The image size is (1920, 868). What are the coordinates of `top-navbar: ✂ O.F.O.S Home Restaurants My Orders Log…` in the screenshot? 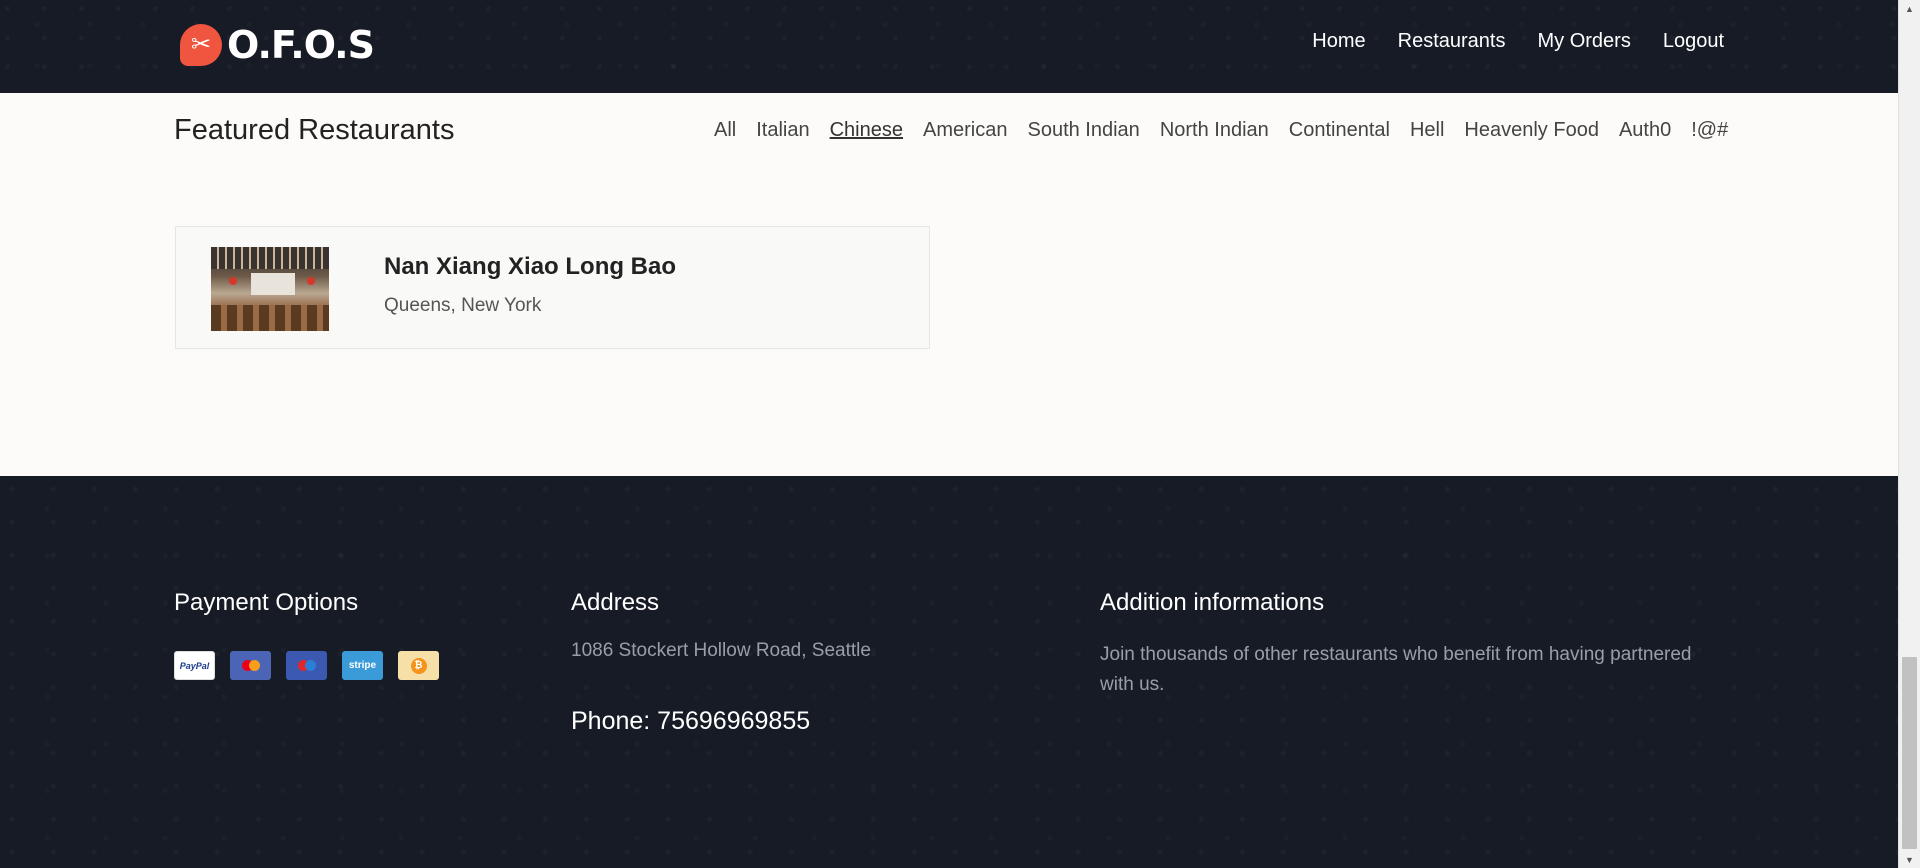 It's located at (949, 46).